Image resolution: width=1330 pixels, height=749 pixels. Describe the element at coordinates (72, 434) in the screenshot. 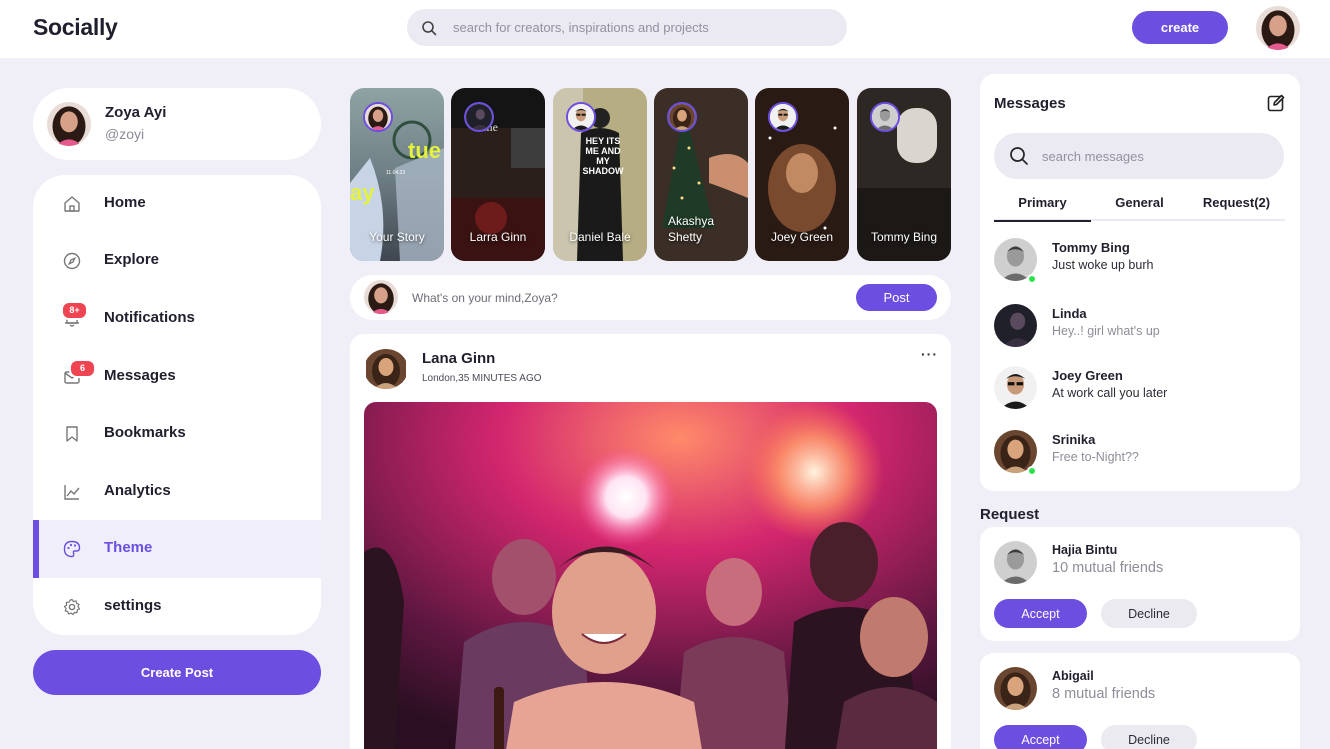

I see `bookmark-icon` at that location.